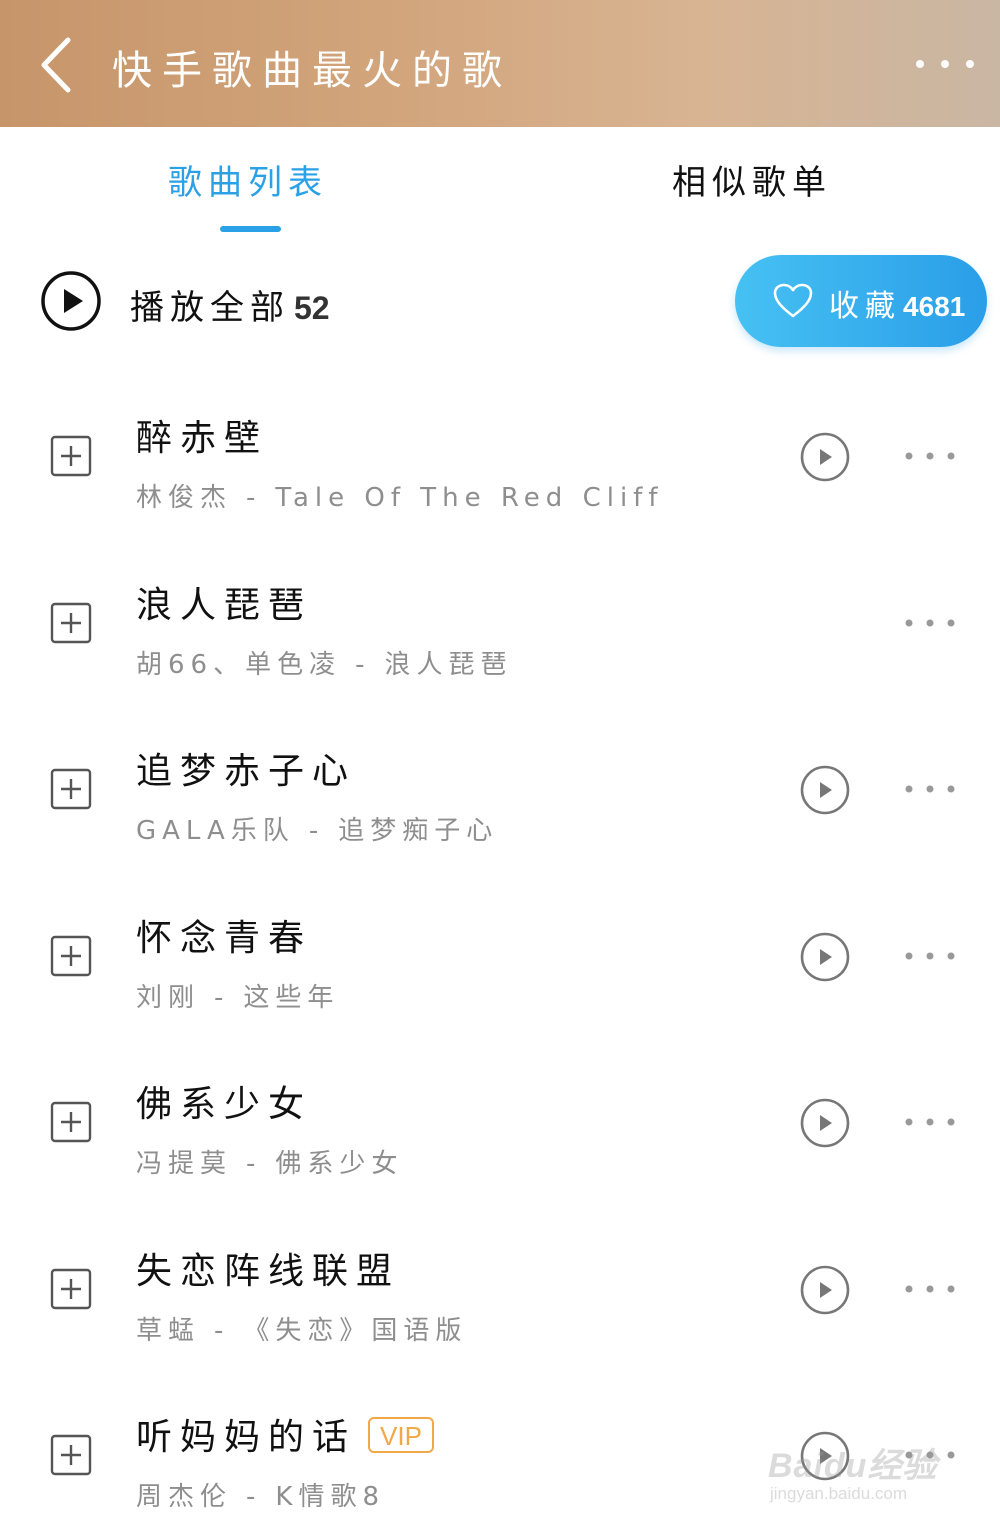  Describe the element at coordinates (291, 997) in the screenshot. I see `song-album: 这些年` at that location.